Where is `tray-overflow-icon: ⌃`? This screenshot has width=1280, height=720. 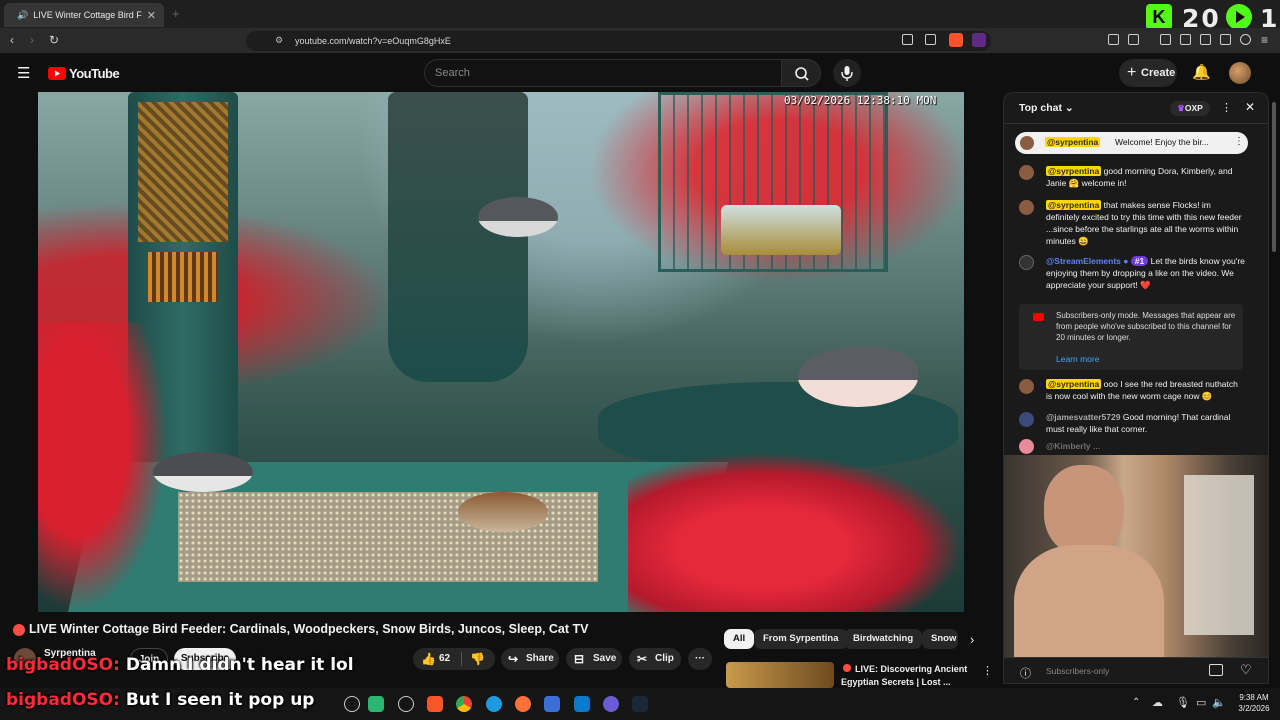 tray-overflow-icon: ⌃ is located at coordinates (1136, 702).